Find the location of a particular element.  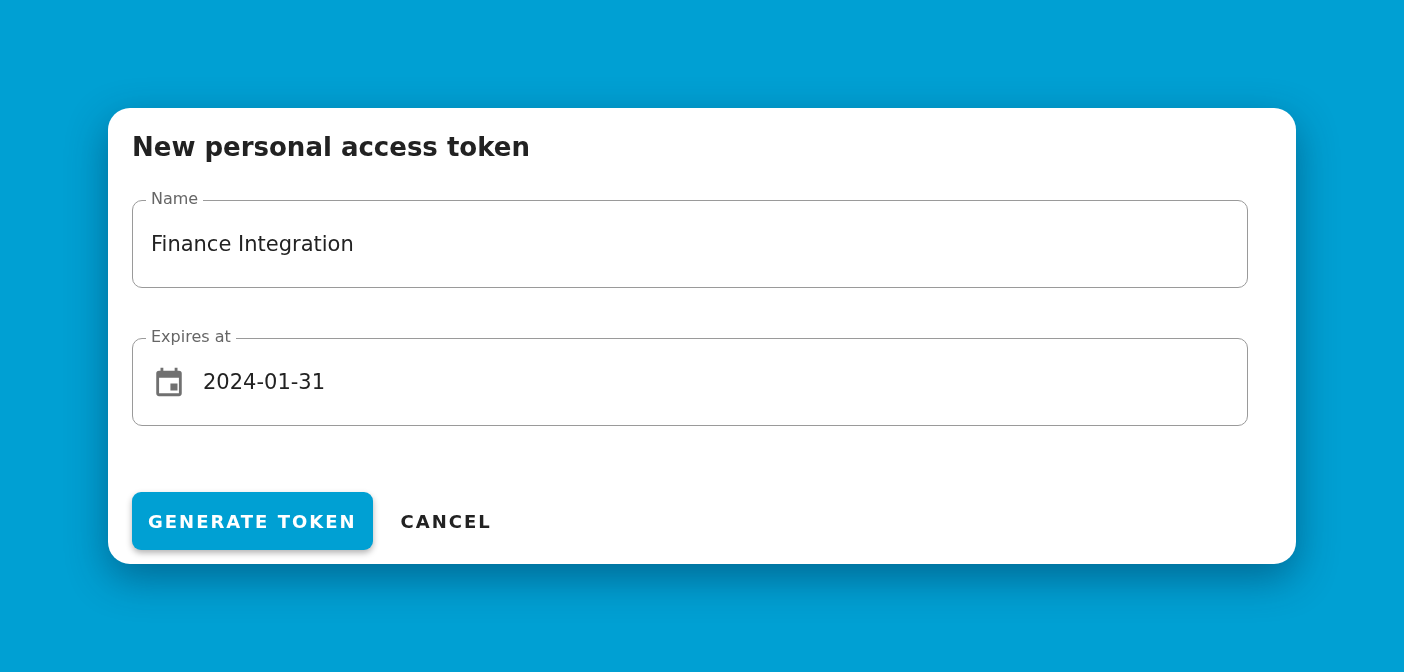

cancel-button: CANCEL is located at coordinates (446, 521).